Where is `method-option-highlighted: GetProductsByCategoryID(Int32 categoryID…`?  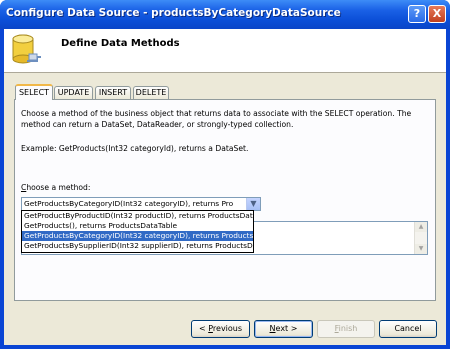 method-option-highlighted: GetProductsByCategoryID(Int32 categoryID… is located at coordinates (137, 236).